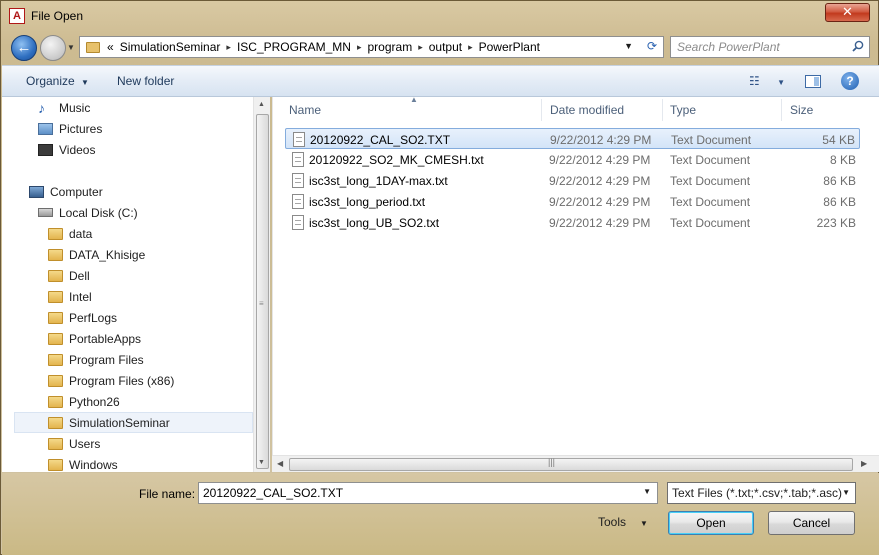 The height and width of the screenshot is (555, 879). Describe the element at coordinates (170, 47) in the screenshot. I see `breadcrumb-item: SimulationSeminar` at that location.